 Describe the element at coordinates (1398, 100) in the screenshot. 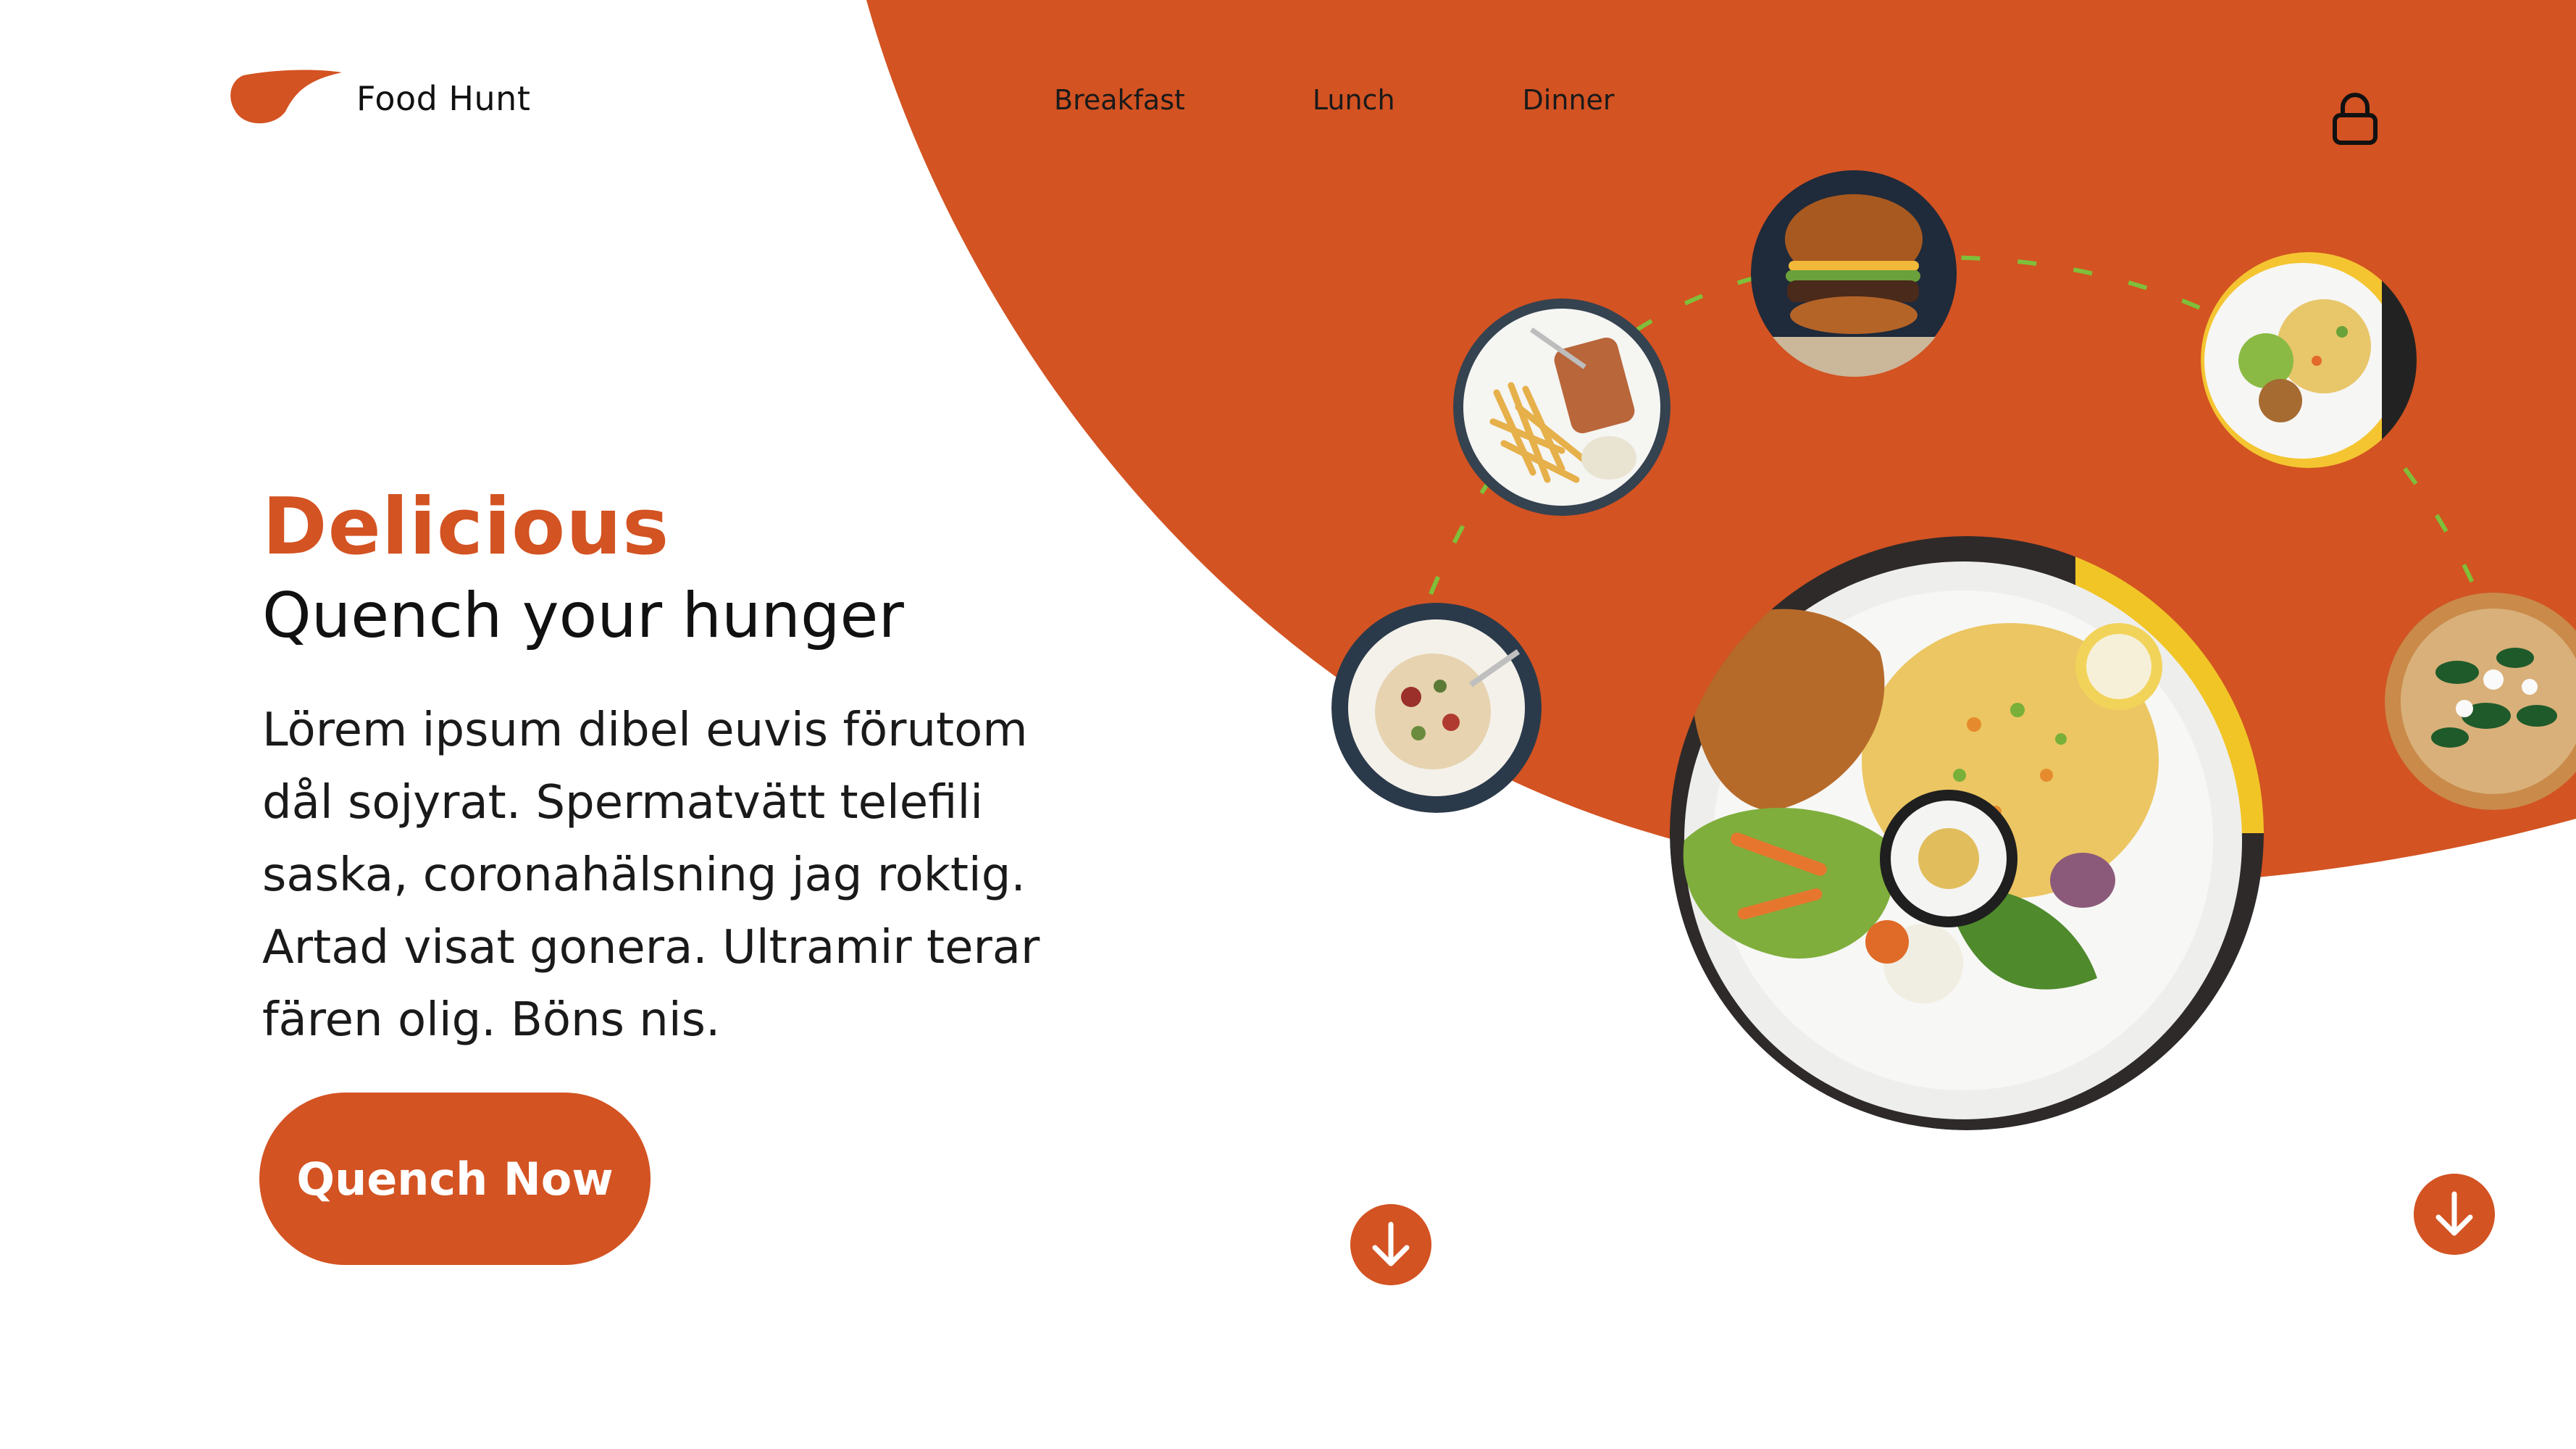

I see `main-nav: Breakfast Lunch Dinner` at that location.